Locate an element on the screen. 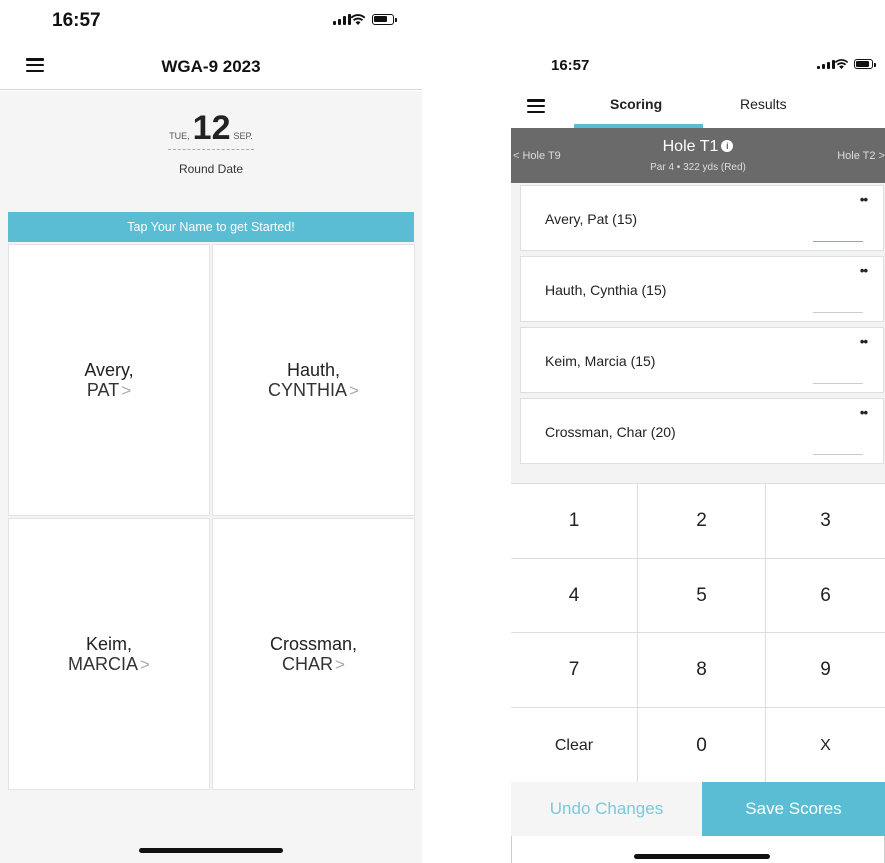 The image size is (885, 863). score-row-hauth: Hauth, Cynthia (15) •• is located at coordinates (702, 289).